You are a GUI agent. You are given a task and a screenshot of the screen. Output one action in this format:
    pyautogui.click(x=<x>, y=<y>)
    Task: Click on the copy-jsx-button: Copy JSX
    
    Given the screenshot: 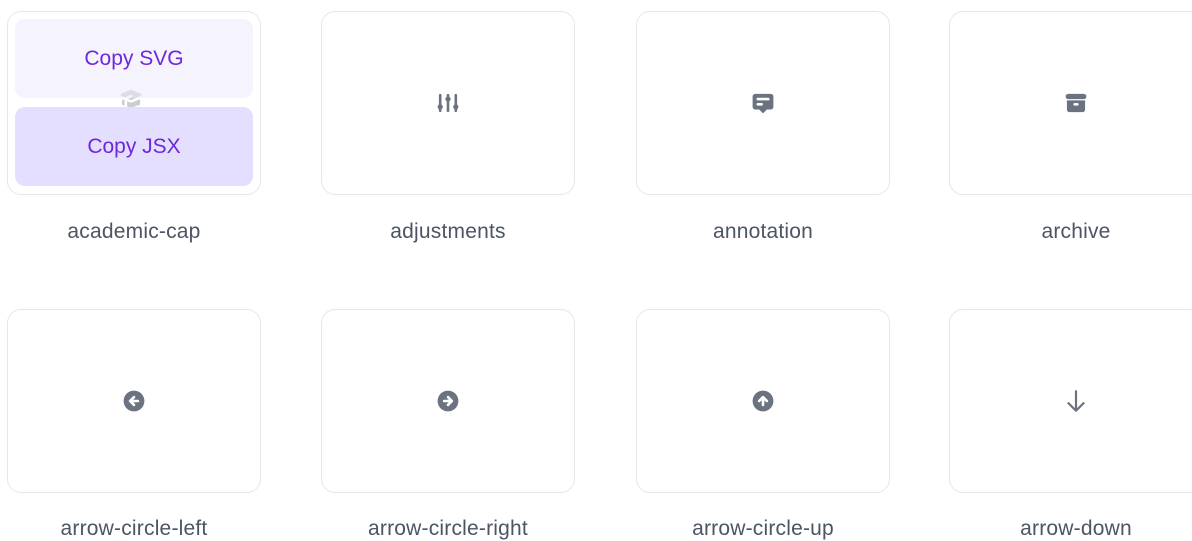 What is the action you would take?
    pyautogui.click(x=134, y=146)
    